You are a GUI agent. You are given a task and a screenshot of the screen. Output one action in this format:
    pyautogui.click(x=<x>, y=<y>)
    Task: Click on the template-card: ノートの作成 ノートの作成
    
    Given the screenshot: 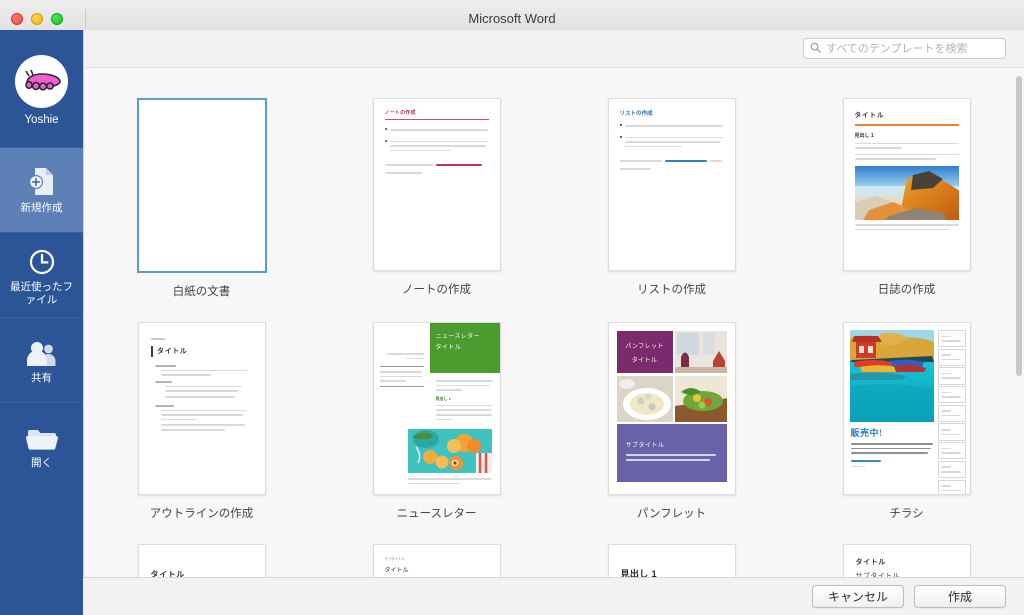 What is the action you would take?
    pyautogui.click(x=436, y=188)
    